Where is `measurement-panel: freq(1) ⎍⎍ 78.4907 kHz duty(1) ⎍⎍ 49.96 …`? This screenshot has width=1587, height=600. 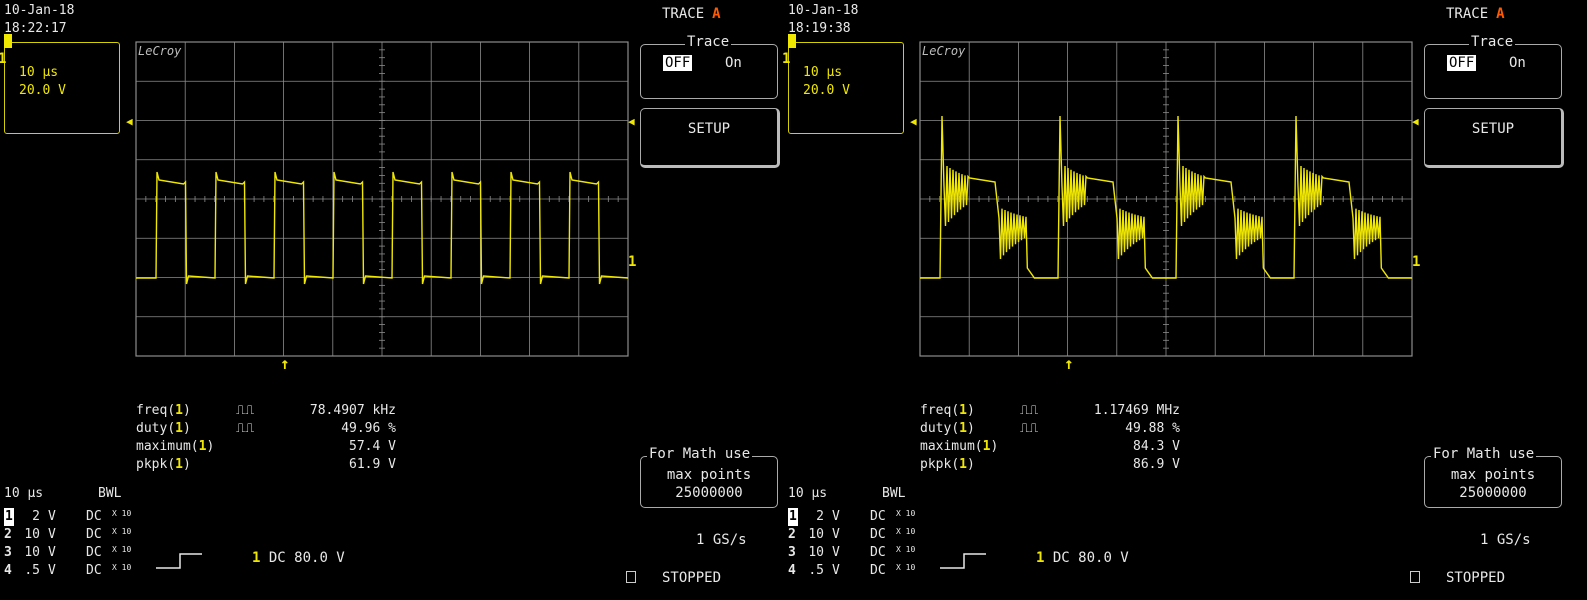 measurement-panel: freq(1) ⎍⎍ 78.4907 kHz duty(1) ⎍⎍ 49.96 … is located at coordinates (266, 438).